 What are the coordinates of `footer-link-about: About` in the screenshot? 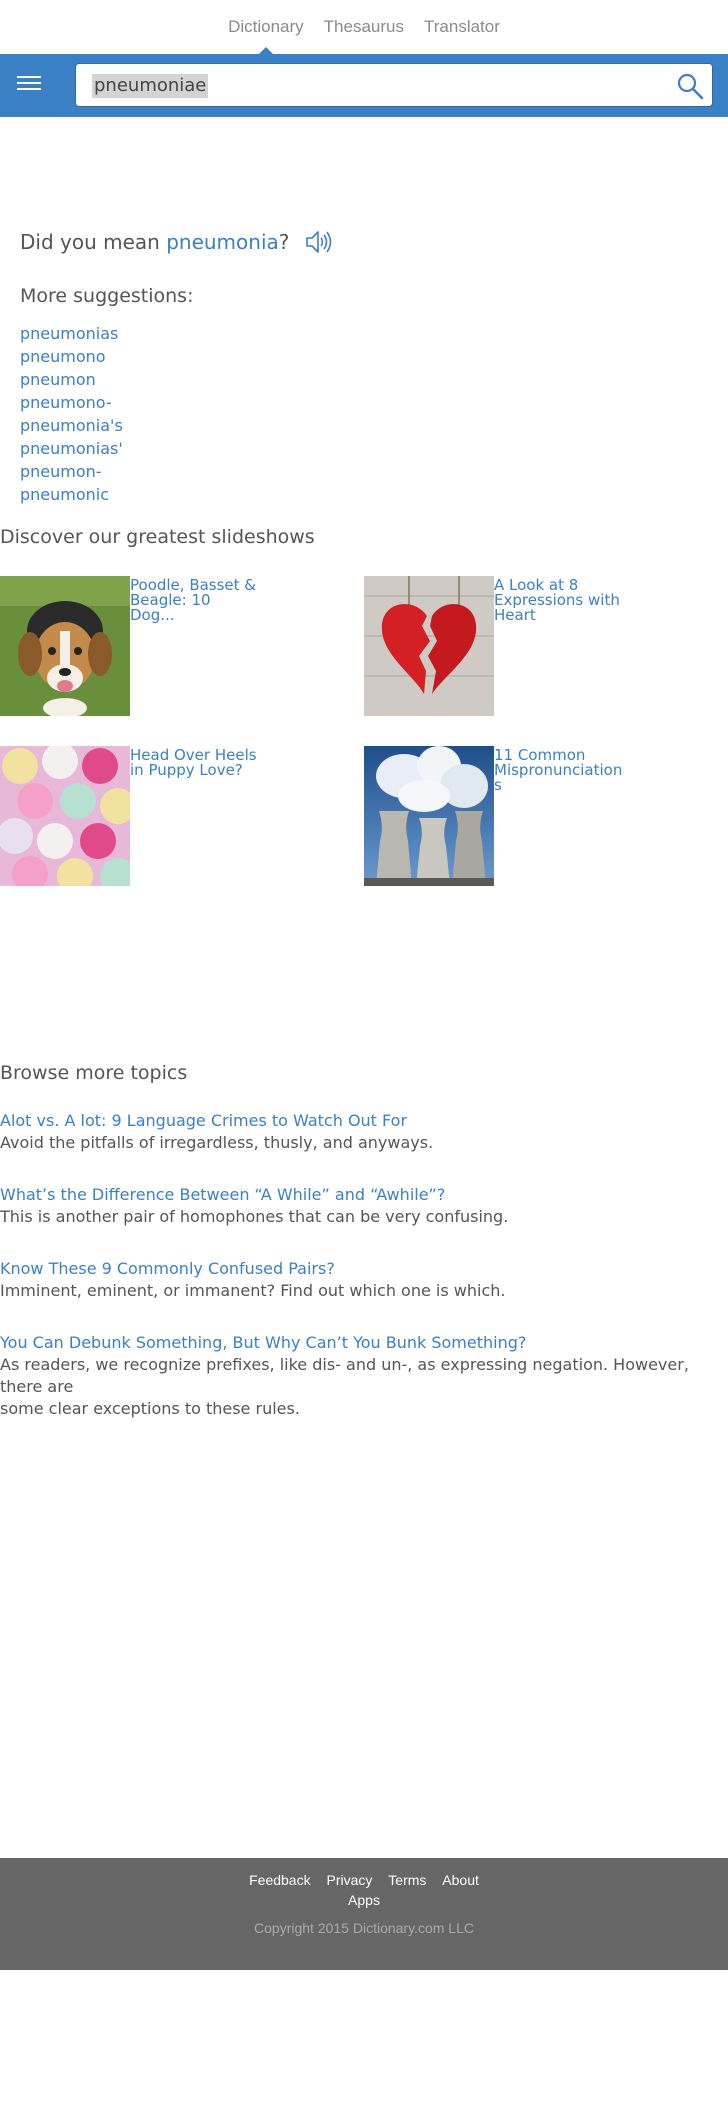 It's located at (460, 1880).